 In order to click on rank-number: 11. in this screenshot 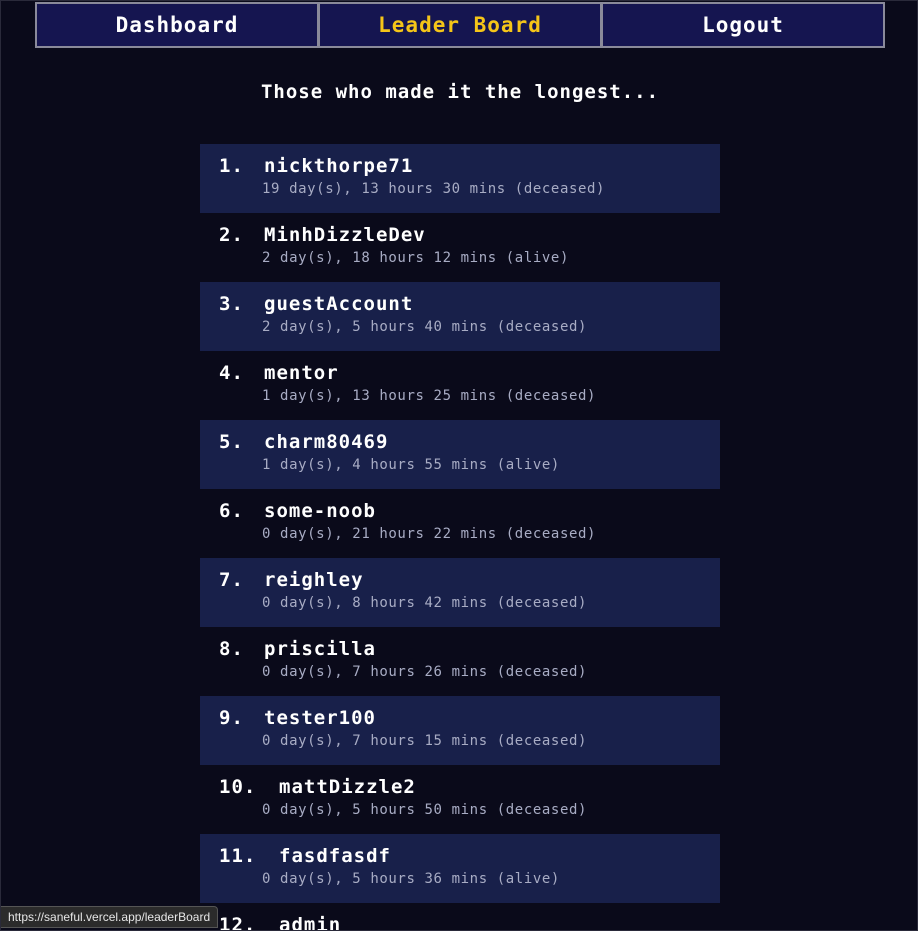, I will do `click(238, 856)`.